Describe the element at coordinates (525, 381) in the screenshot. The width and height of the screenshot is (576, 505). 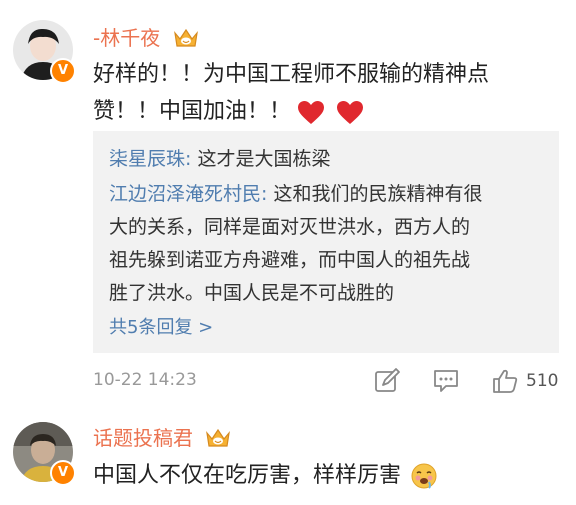
I see `like-button: 510` at that location.